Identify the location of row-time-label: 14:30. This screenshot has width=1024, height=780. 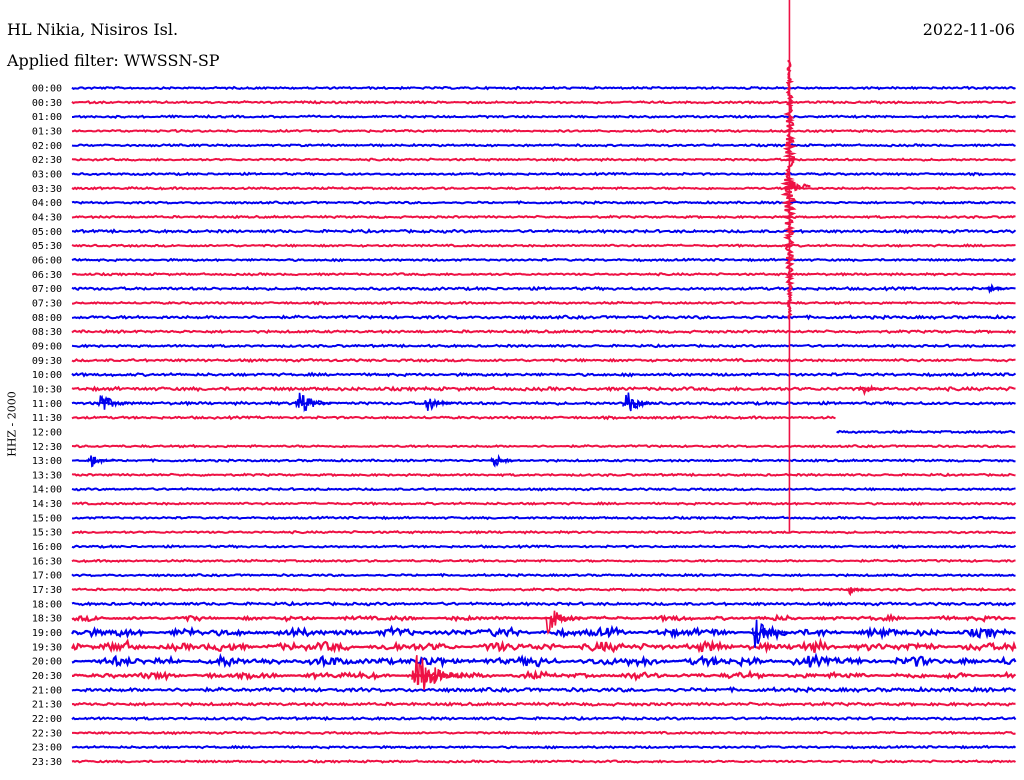
(47, 504).